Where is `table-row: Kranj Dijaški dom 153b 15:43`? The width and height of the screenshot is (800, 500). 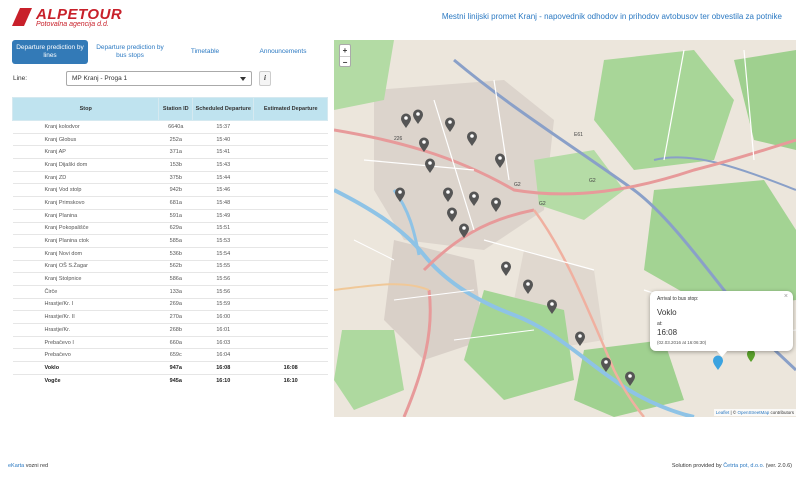
table-row: Kranj Dijaški dom 153b 15:43 is located at coordinates (170, 165).